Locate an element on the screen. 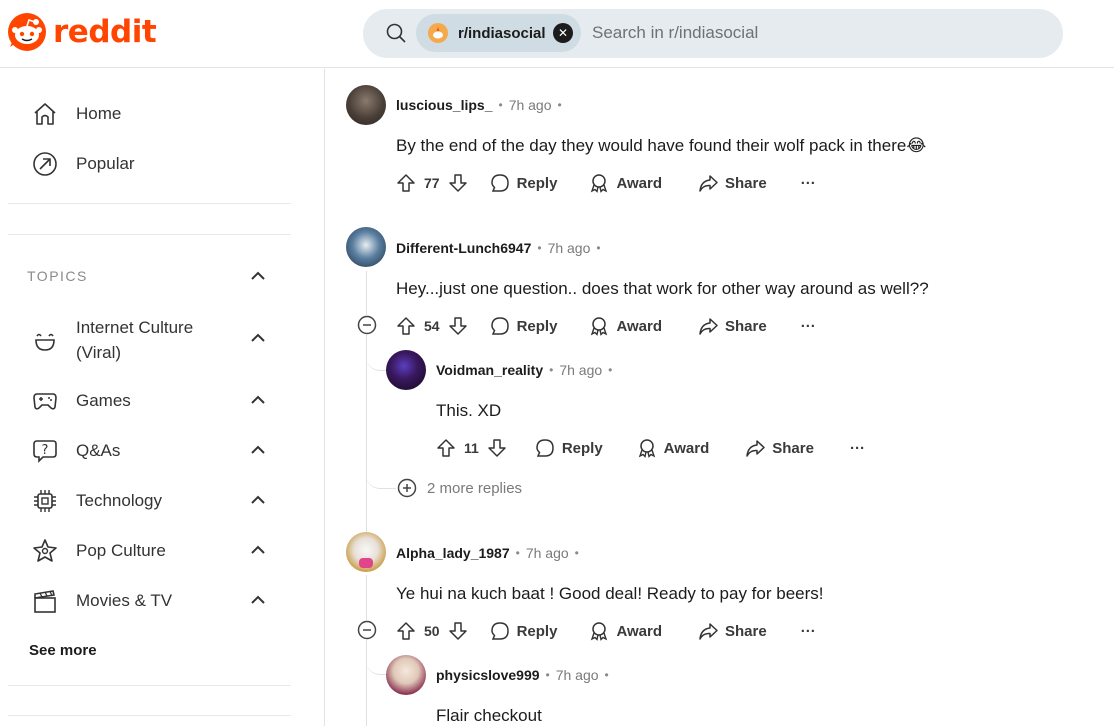 This screenshot has width=1114, height=726. sidebar-topic-pop-culture: Pop Culture is located at coordinates (99, 551).